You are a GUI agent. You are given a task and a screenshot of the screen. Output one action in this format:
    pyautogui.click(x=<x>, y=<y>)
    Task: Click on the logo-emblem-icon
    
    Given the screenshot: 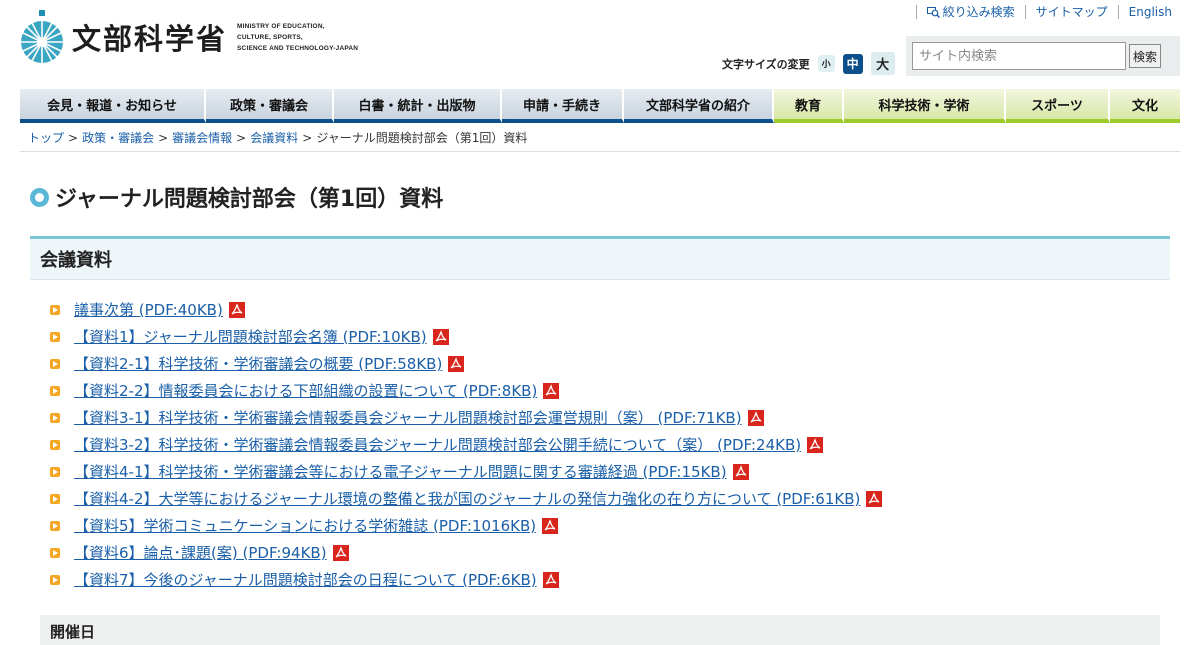 What is the action you would take?
    pyautogui.click(x=42, y=36)
    